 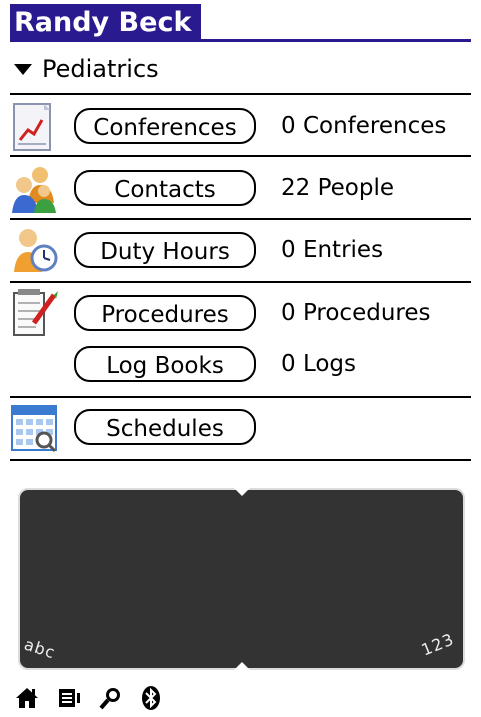 What do you see at coordinates (240, 40) in the screenshot?
I see `title-underline` at bounding box center [240, 40].